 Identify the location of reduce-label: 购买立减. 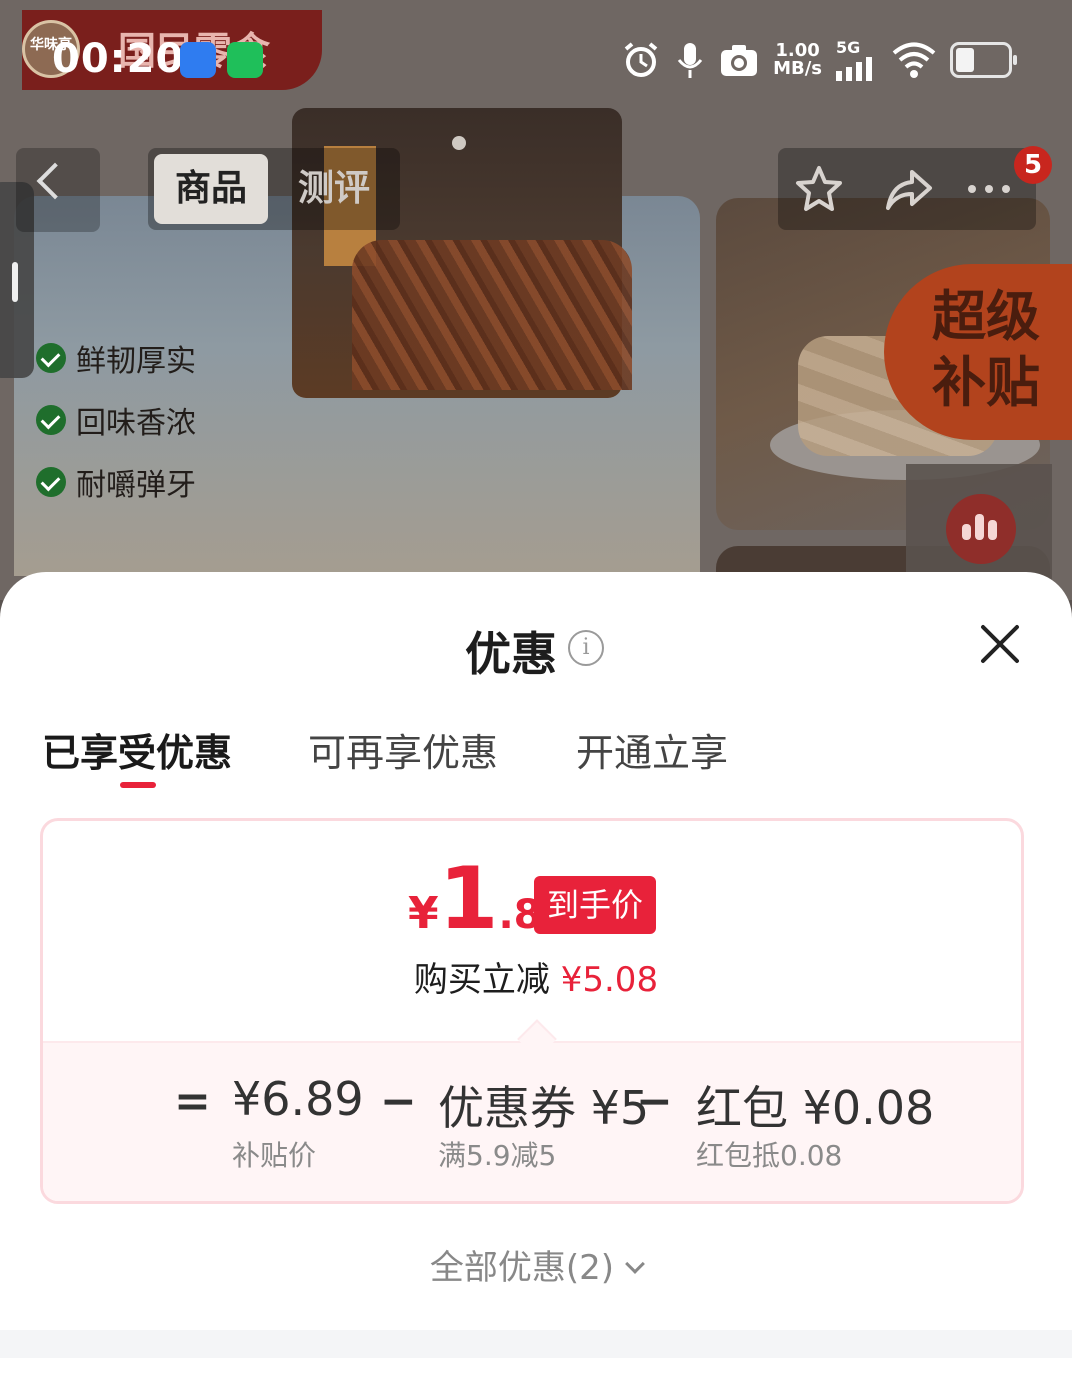
(481, 980).